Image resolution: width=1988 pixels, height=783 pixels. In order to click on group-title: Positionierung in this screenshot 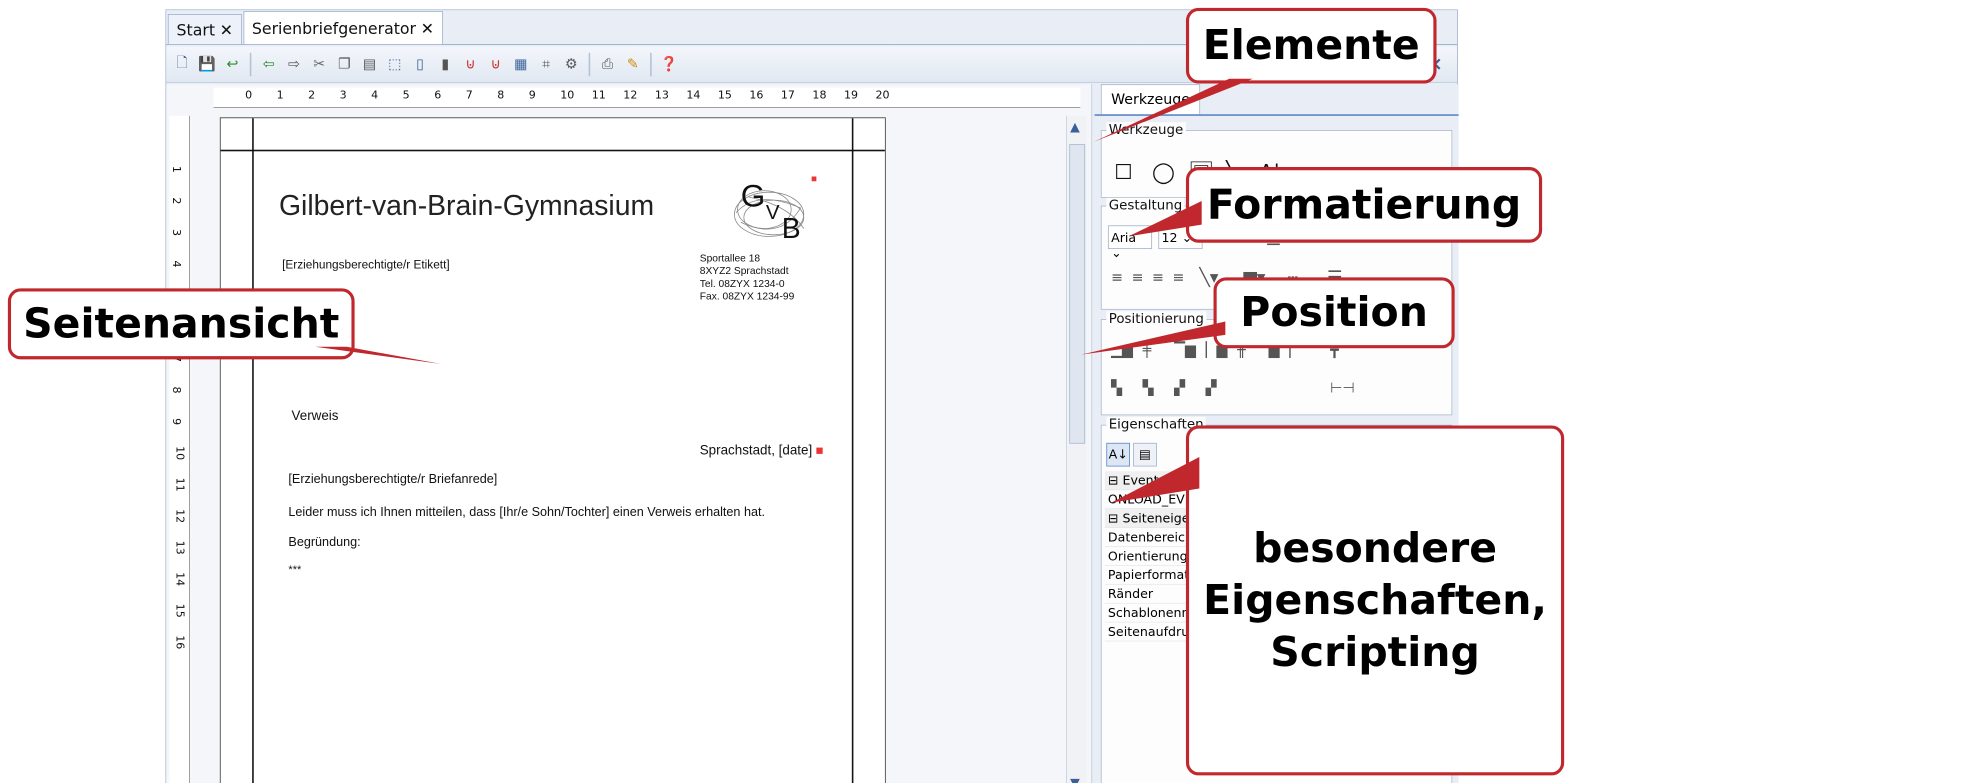, I will do `click(1156, 319)`.